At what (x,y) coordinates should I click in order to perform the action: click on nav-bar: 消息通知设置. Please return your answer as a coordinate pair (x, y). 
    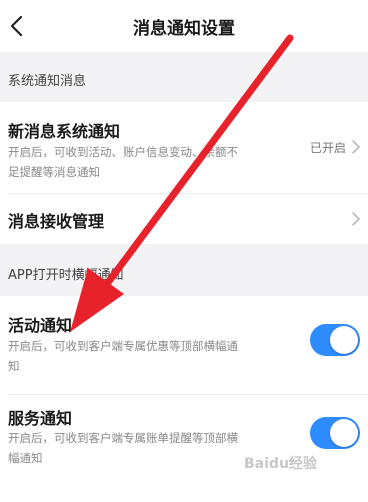
    Looking at the image, I should click on (184, 26).